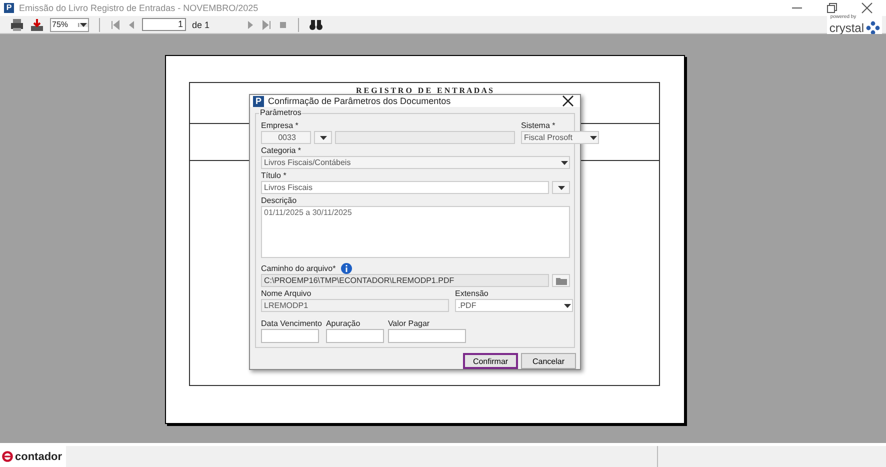 This screenshot has height=467, width=886. I want to click on dialog-button: Cancelar, so click(548, 361).